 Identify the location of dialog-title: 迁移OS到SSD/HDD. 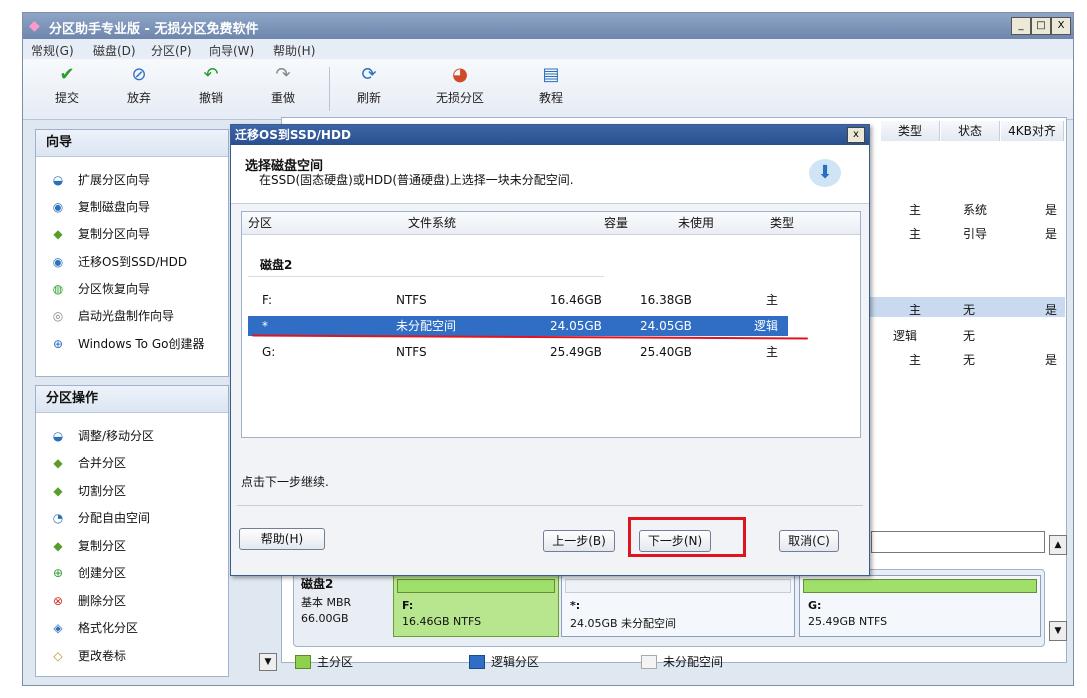
(550, 135).